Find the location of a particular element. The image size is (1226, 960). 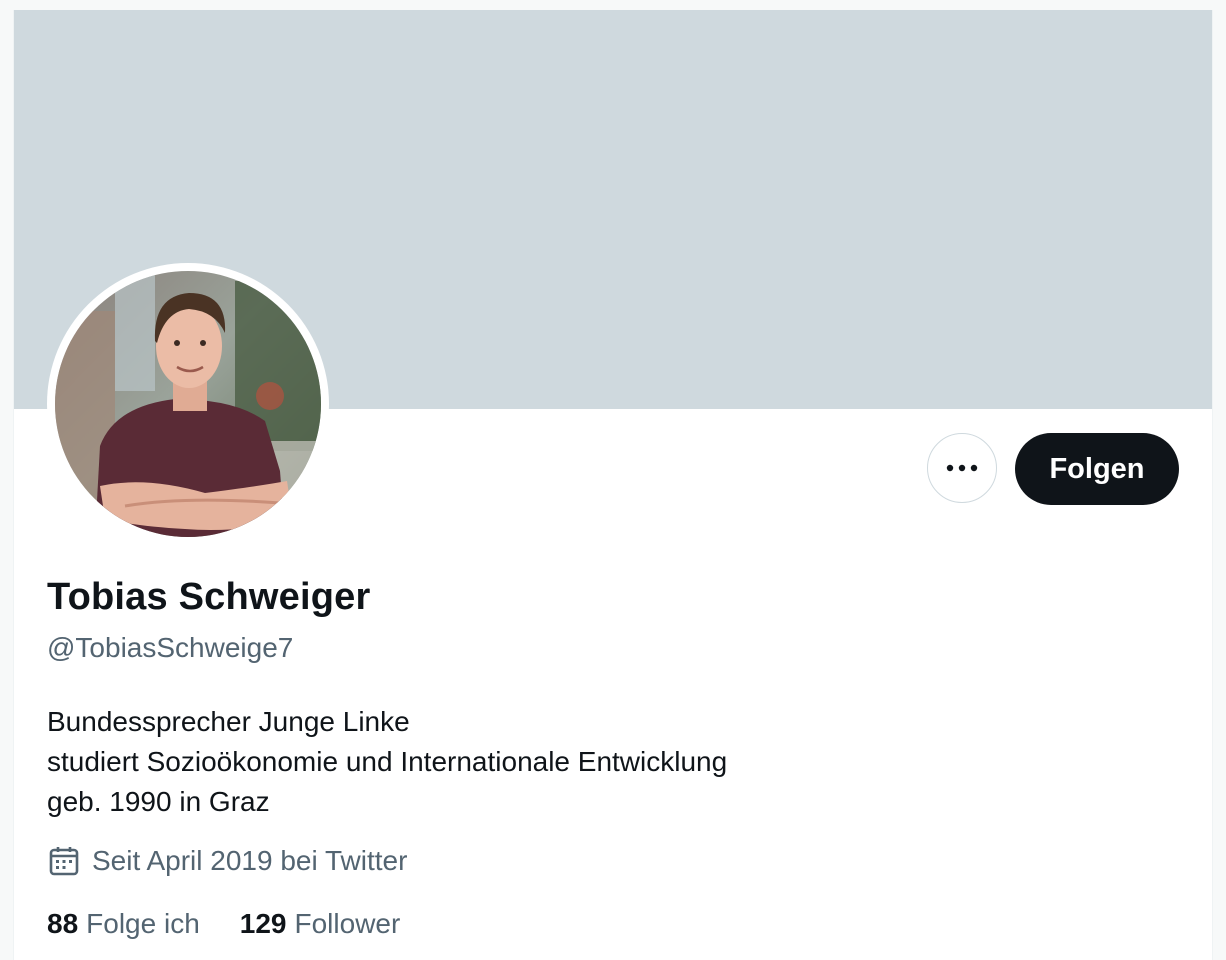

followers-count: 129 is located at coordinates (263, 923).